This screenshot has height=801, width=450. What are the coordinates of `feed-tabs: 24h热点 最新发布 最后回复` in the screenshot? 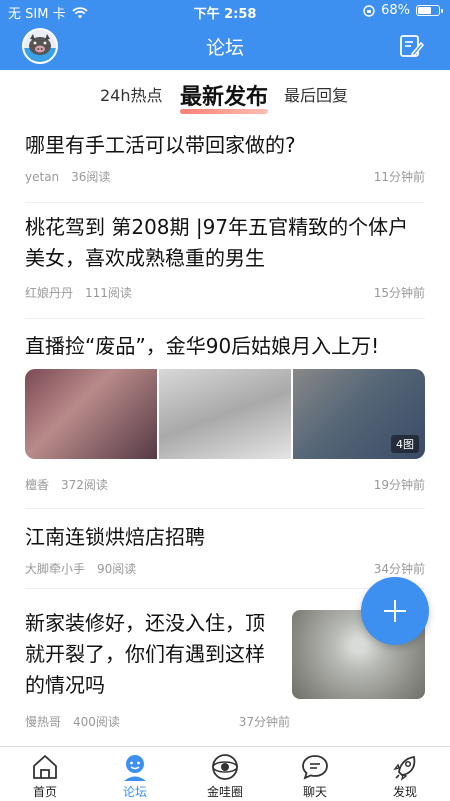 It's located at (225, 95).